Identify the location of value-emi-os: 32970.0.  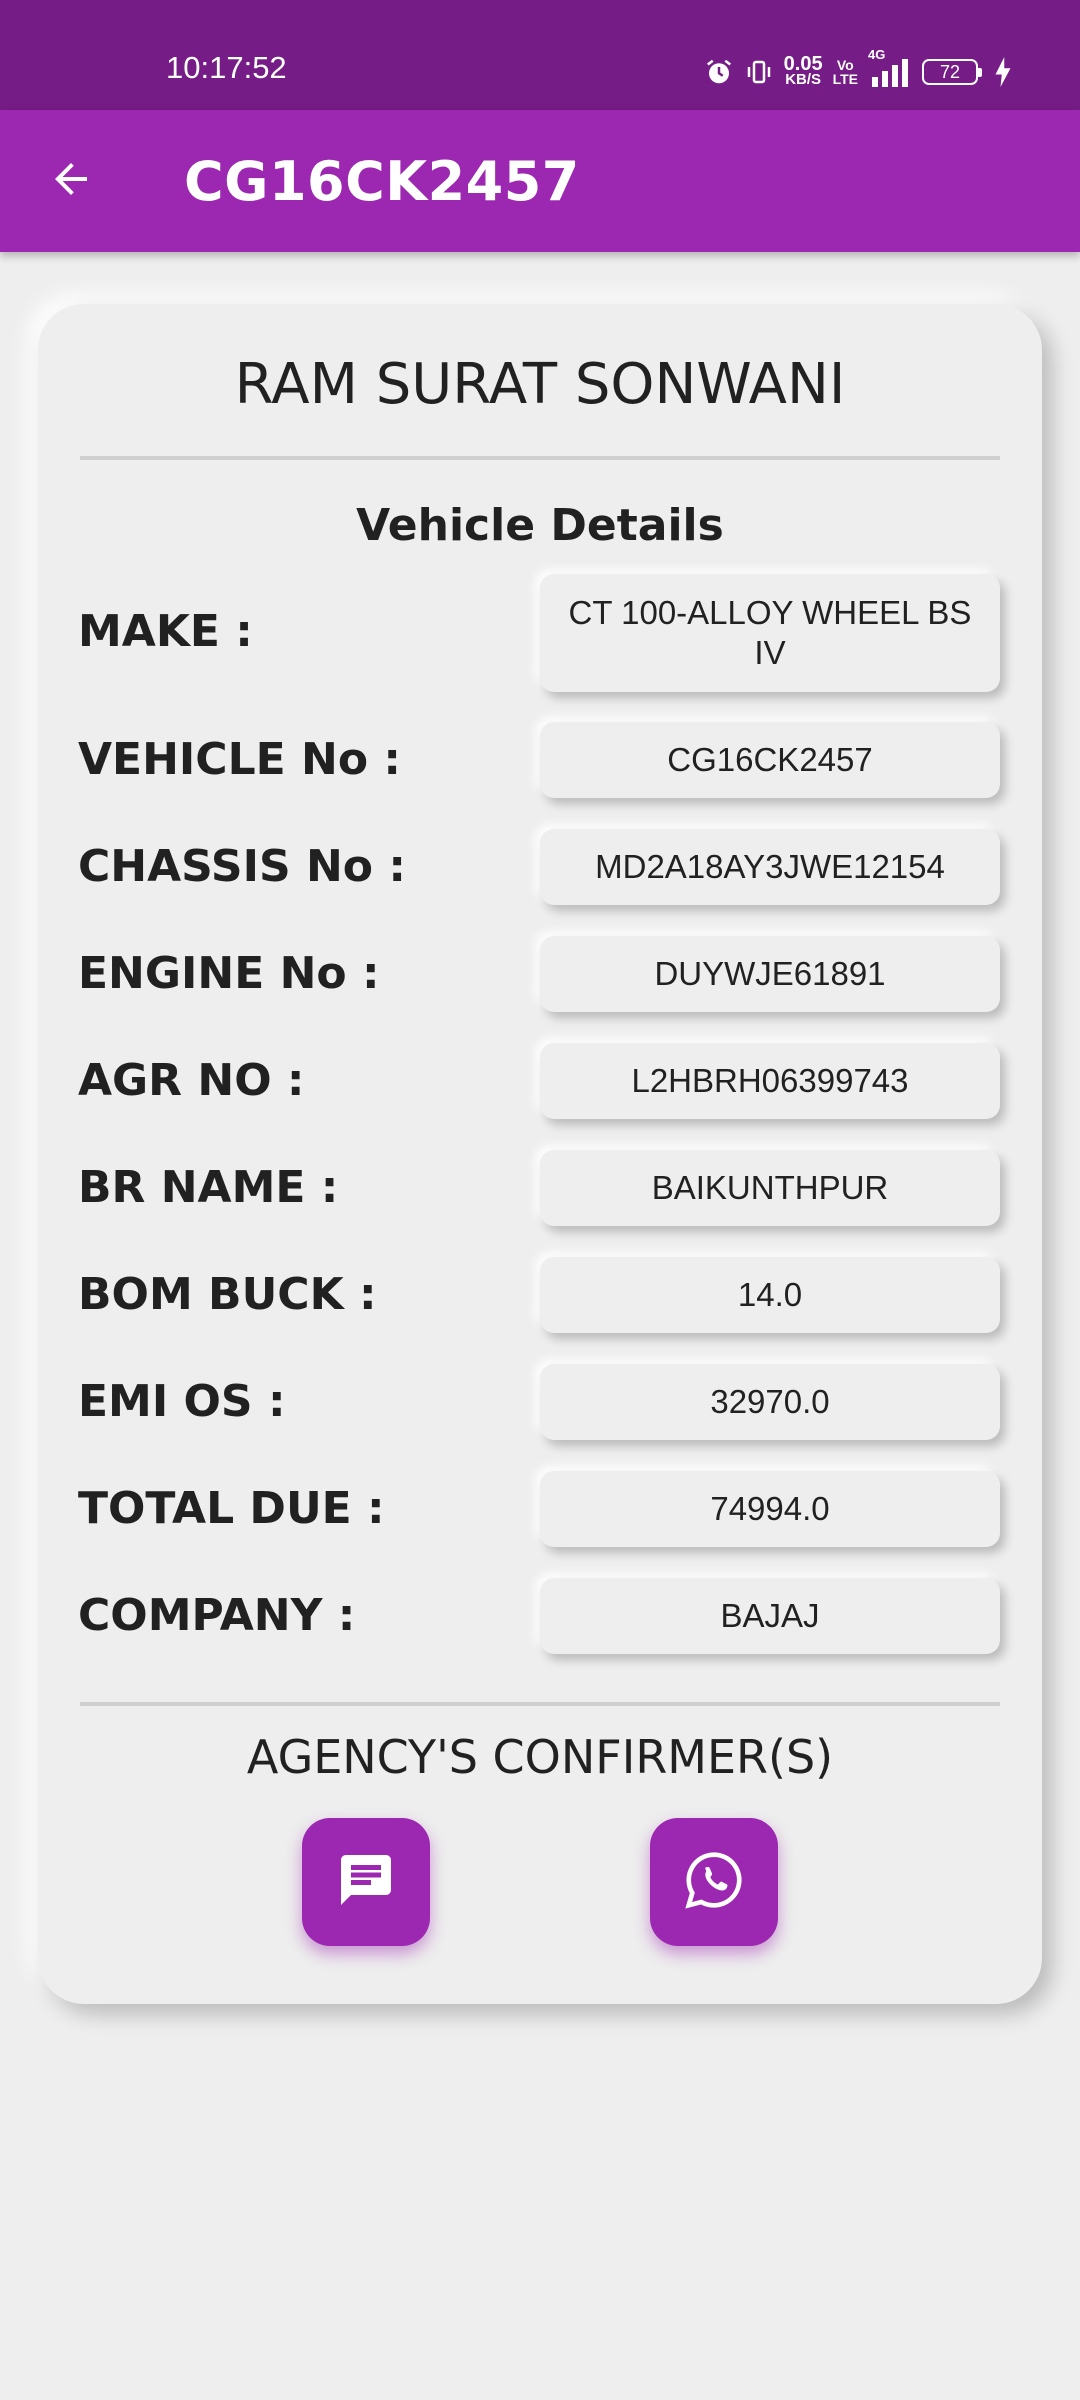
(770, 1402).